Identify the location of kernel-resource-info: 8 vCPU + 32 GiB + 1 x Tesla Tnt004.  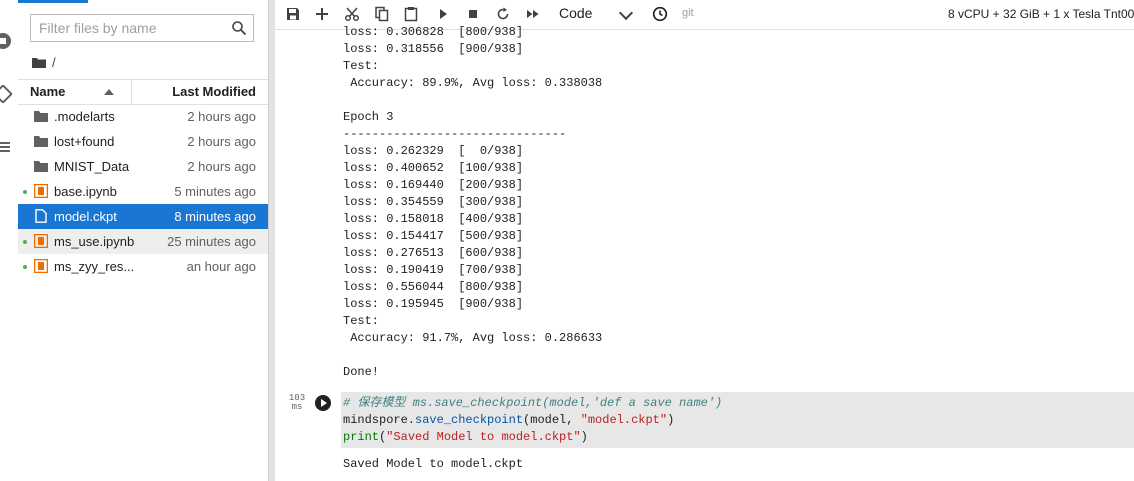
(1041, 14).